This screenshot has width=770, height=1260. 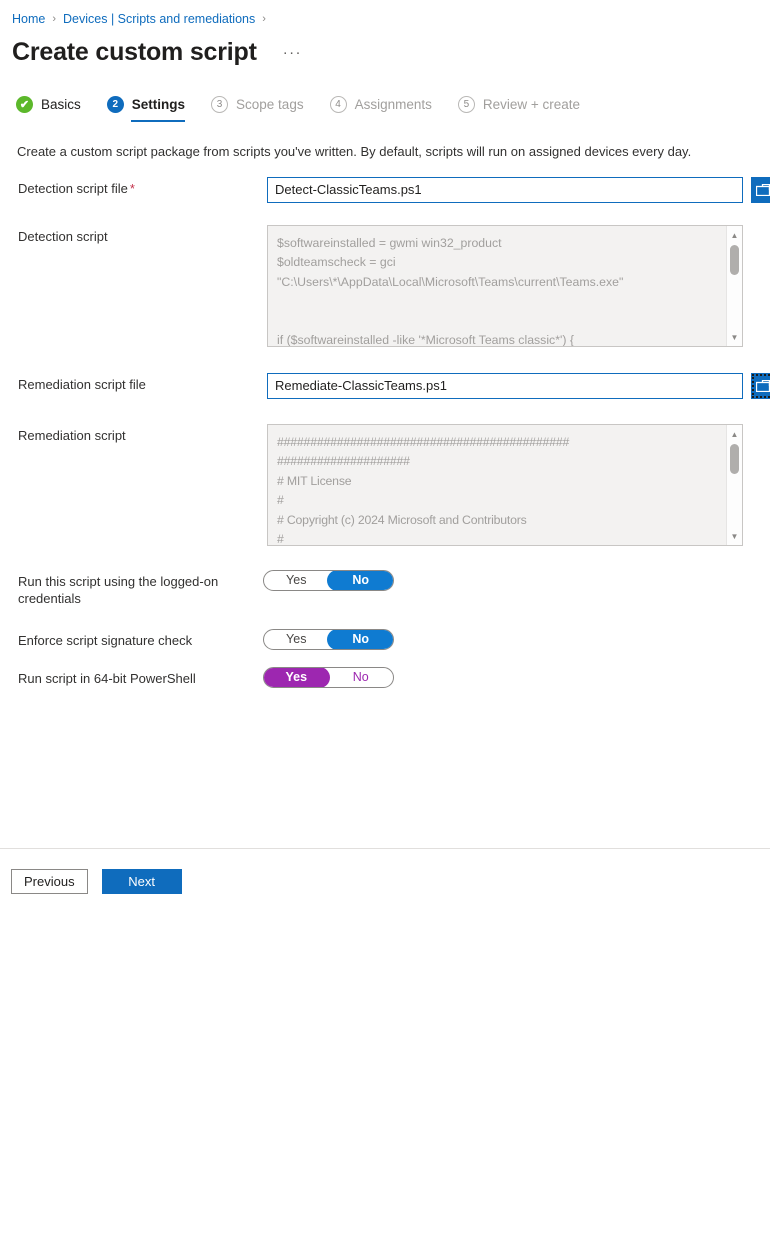 I want to click on label-text: Detection script file, so click(x=73, y=188).